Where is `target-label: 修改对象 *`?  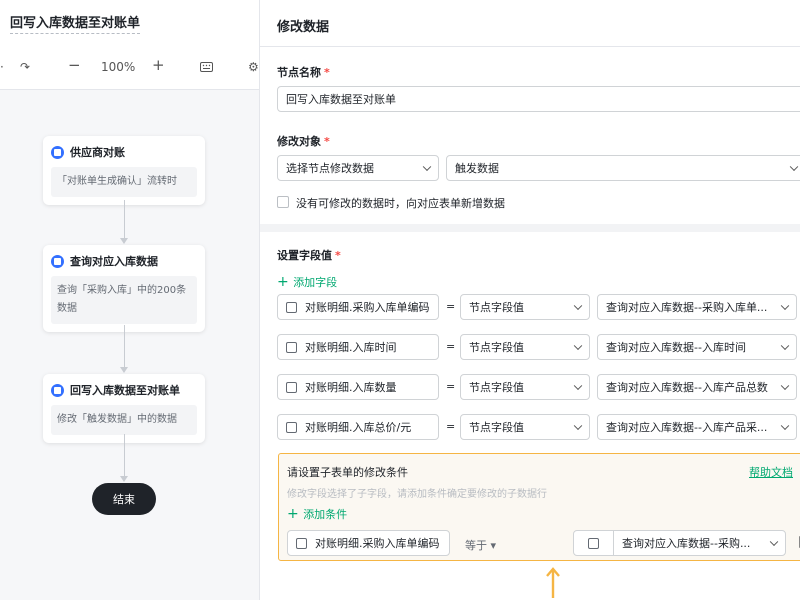 target-label: 修改对象 * is located at coordinates (303, 141).